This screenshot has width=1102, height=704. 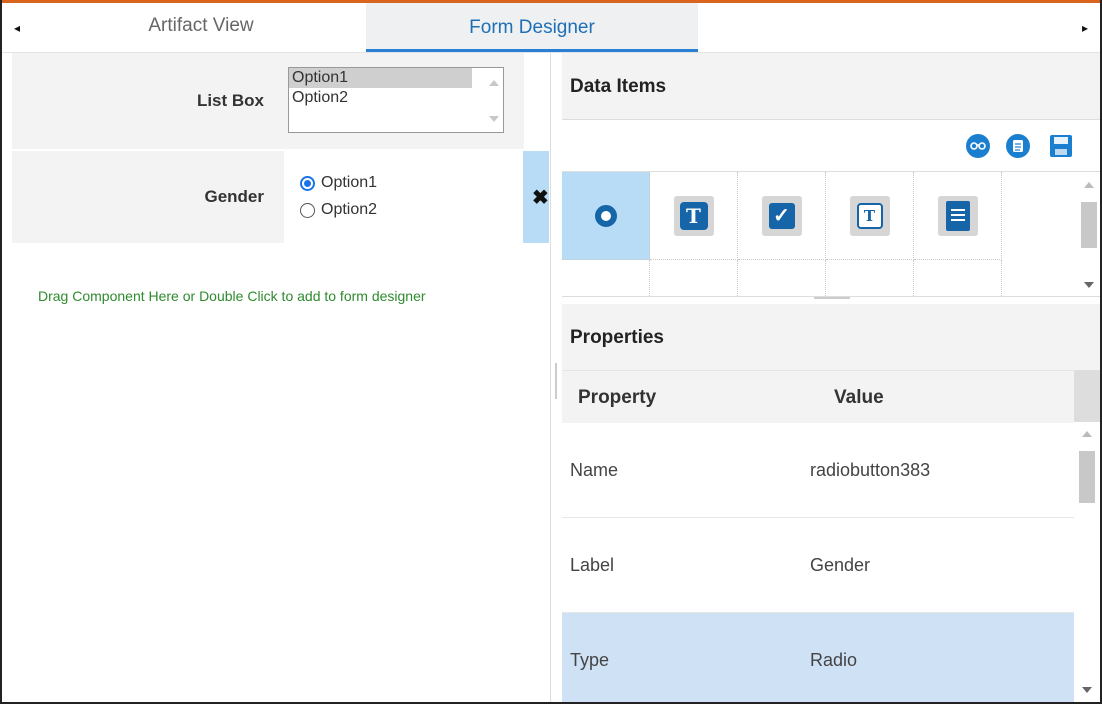 I want to click on properties-table-header: Property Value, so click(x=818, y=396).